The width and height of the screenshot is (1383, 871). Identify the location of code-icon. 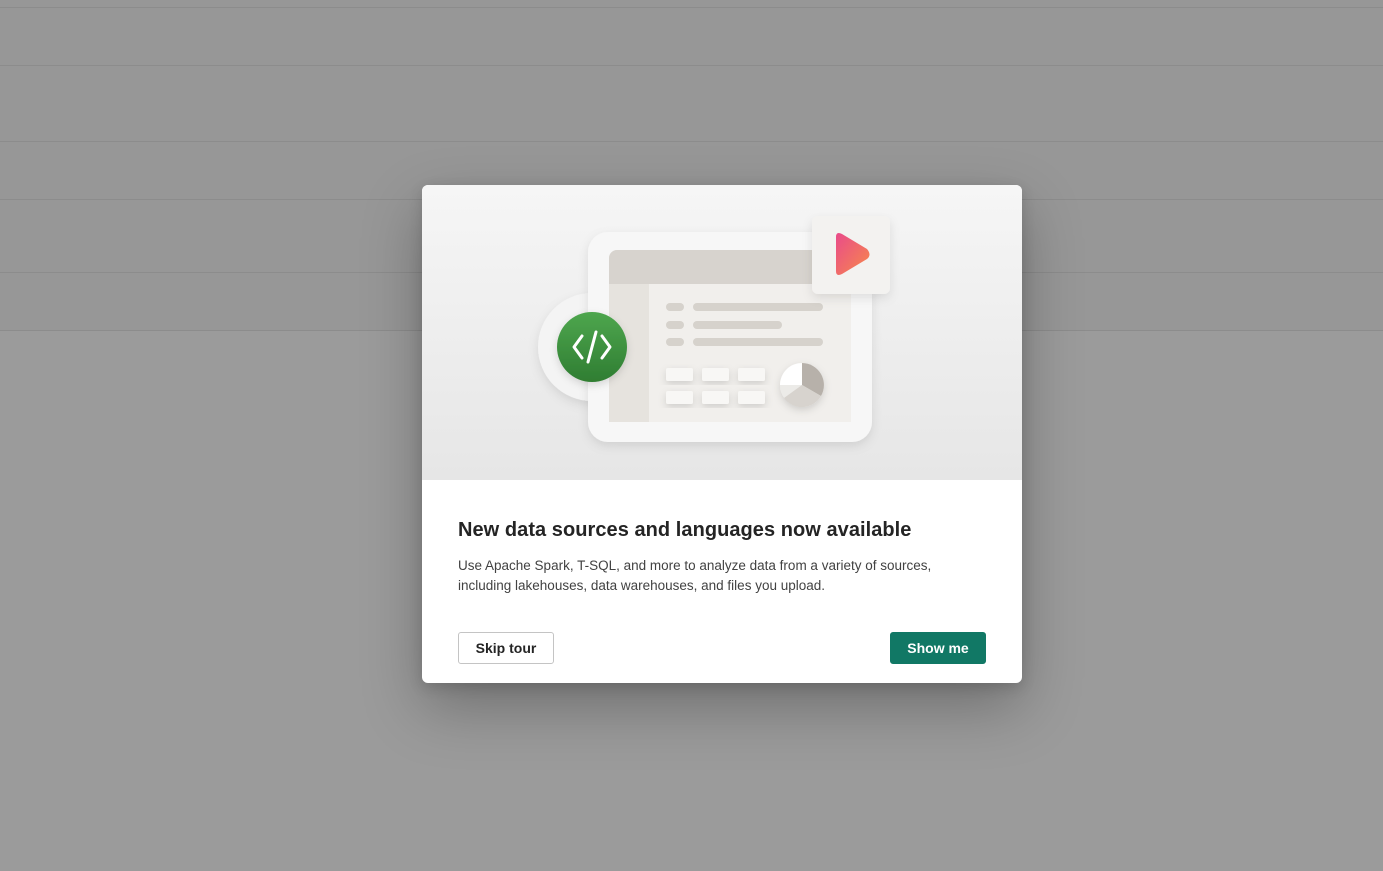
(592, 347).